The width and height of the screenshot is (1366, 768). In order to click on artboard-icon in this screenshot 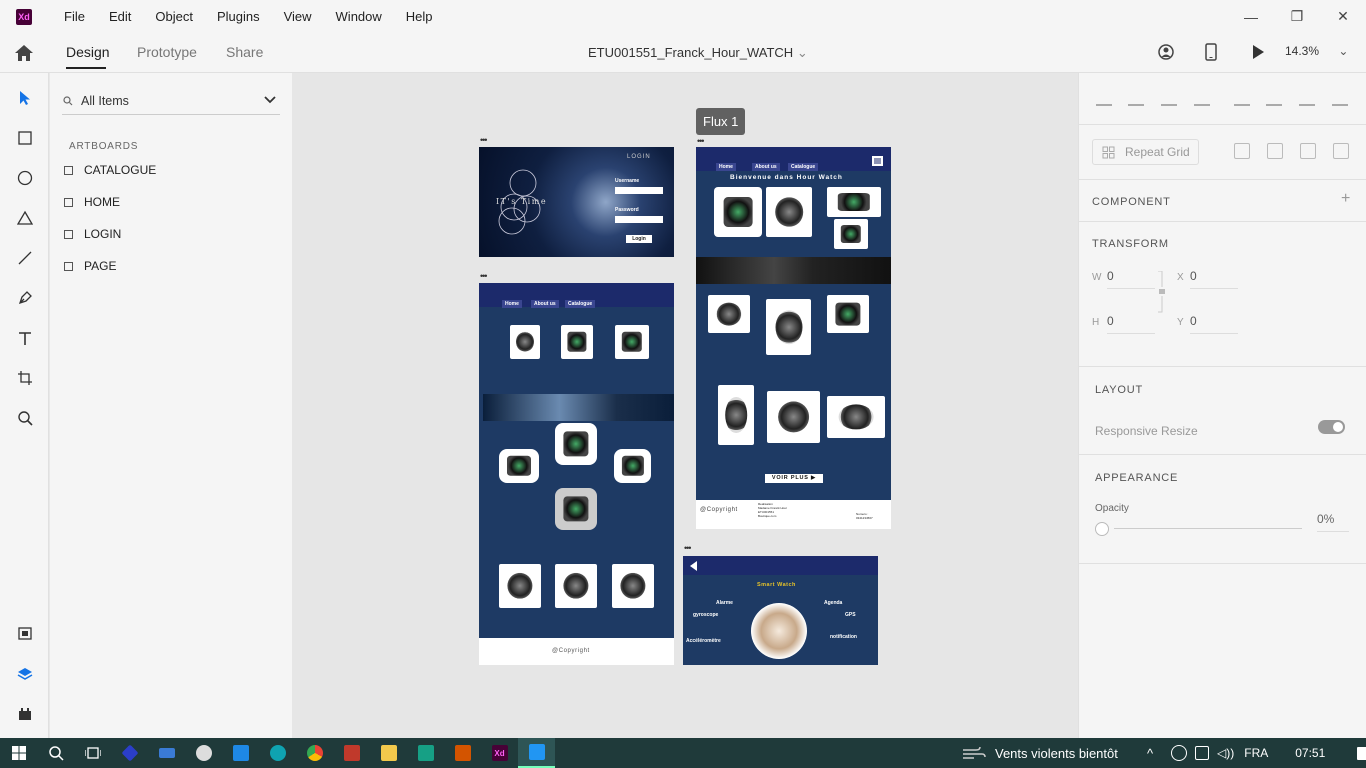, I will do `click(25, 378)`.